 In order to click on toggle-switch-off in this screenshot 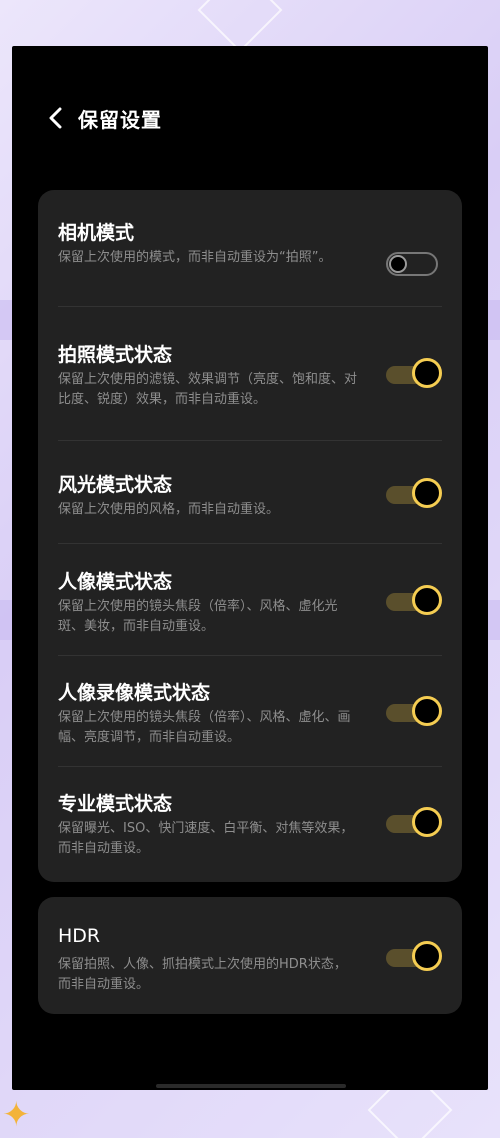, I will do `click(414, 264)`.